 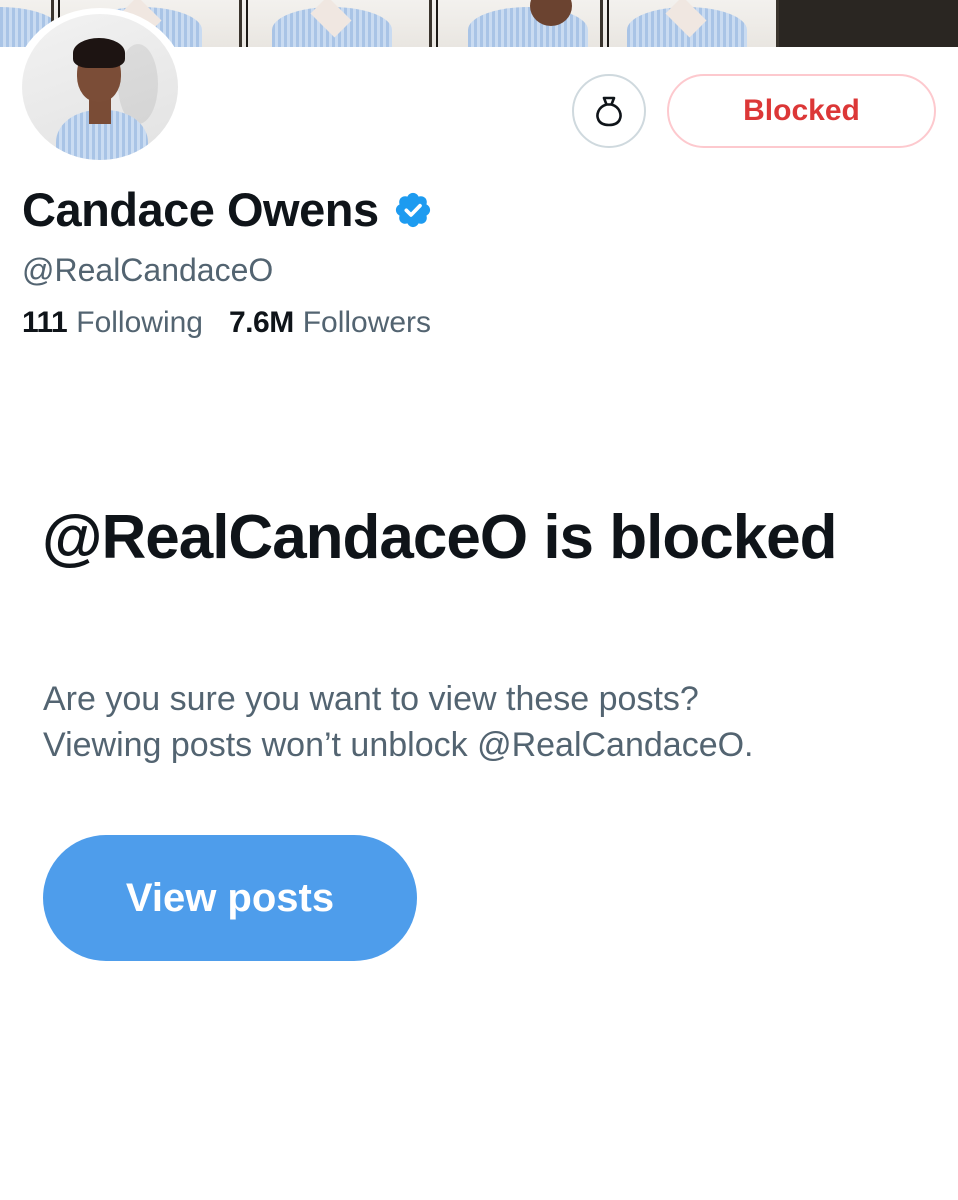 I want to click on followers-count: 7.6M, so click(x=261, y=322).